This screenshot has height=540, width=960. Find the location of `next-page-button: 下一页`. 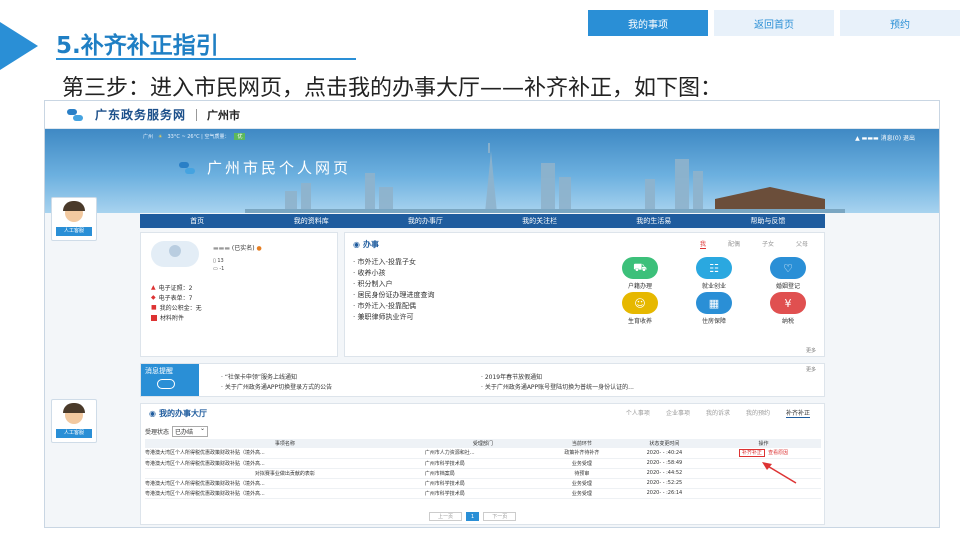

next-page-button: 下一页 is located at coordinates (500, 516).